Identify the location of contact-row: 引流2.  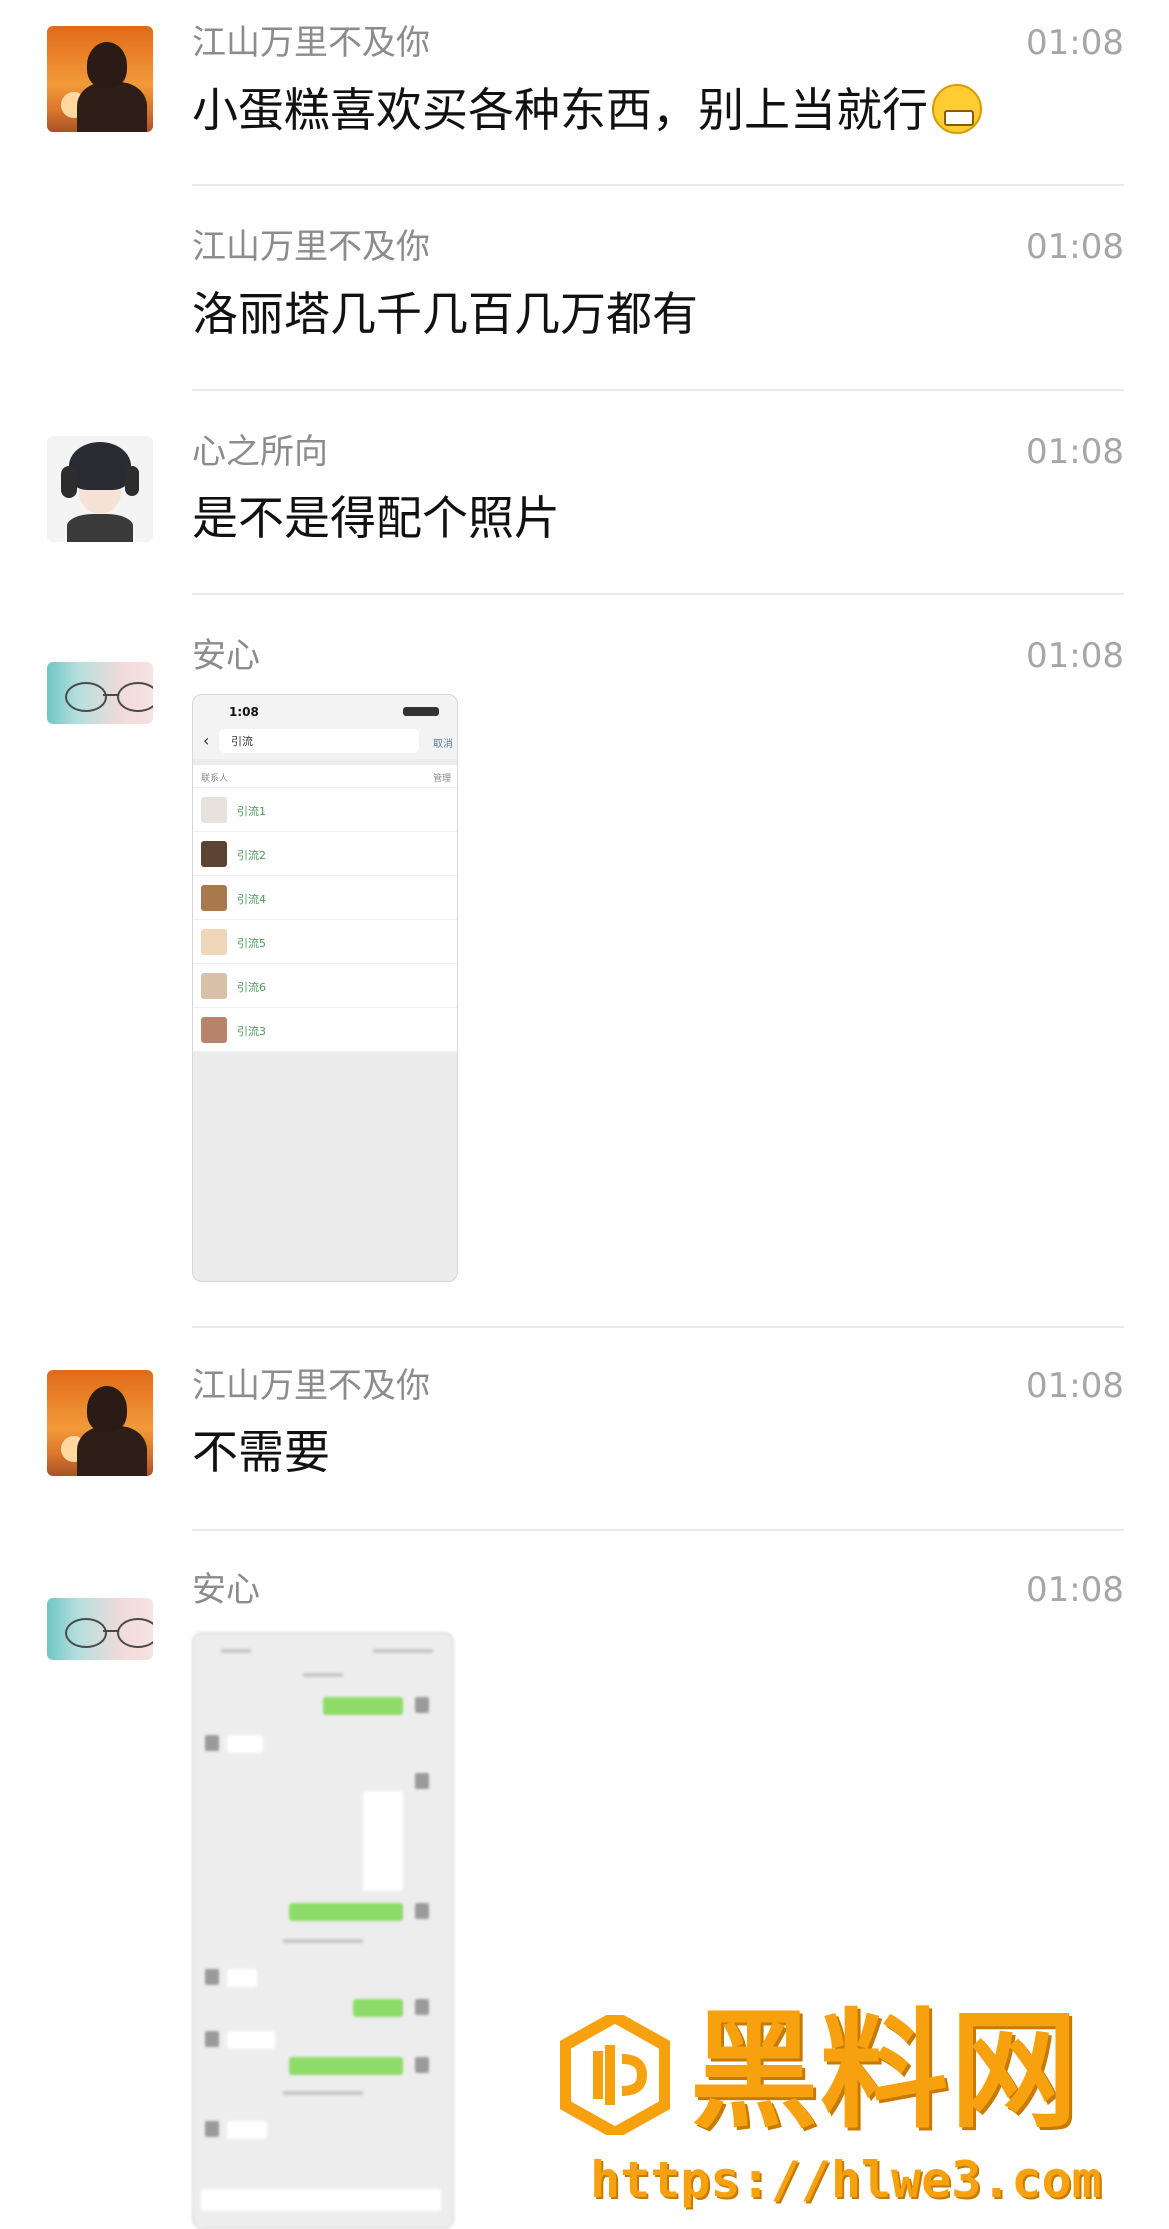
(325, 854).